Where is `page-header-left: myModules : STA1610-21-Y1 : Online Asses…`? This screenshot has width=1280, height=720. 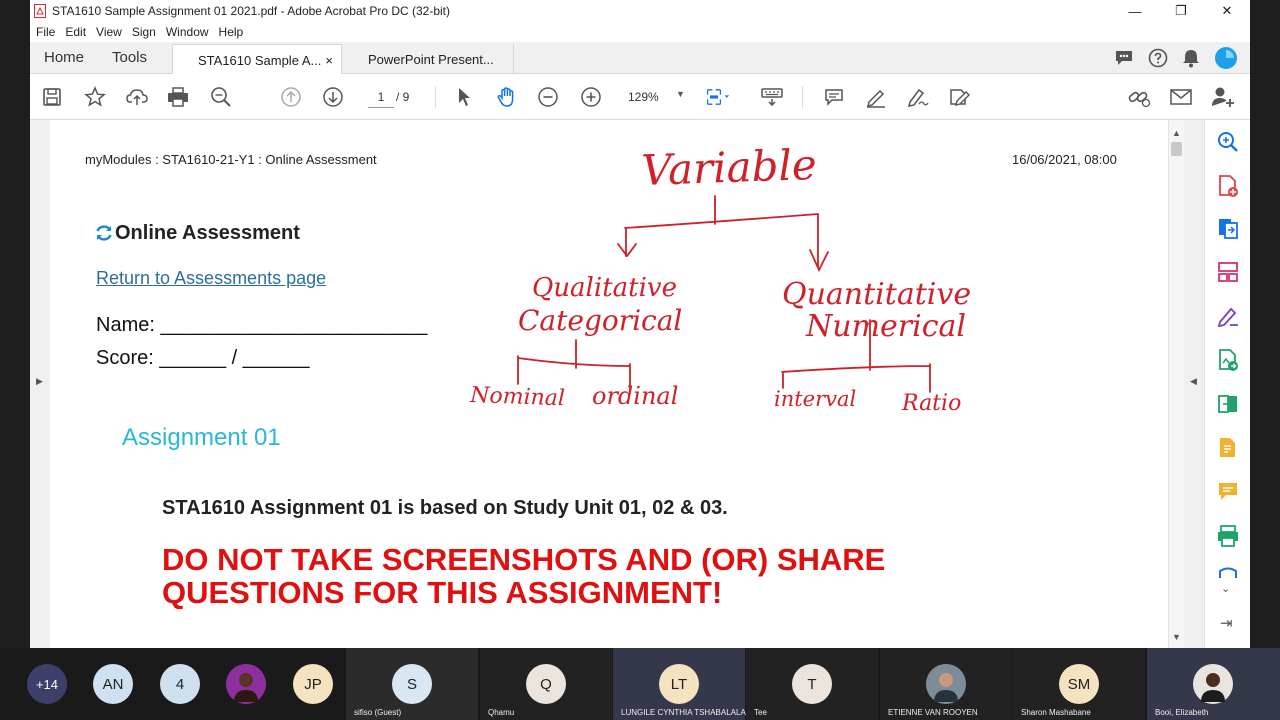 page-header-left: myModules : STA1610-21-Y1 : Online Asses… is located at coordinates (231, 159).